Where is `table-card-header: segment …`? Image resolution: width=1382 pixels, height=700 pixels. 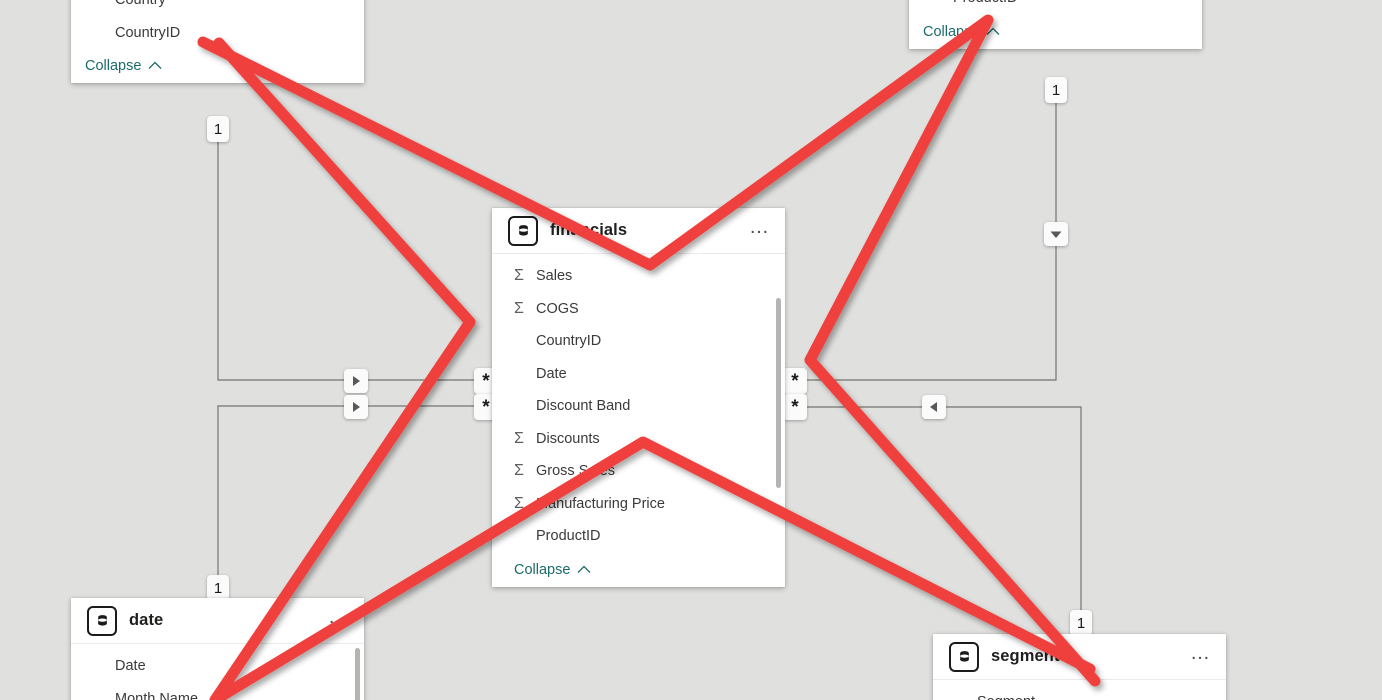
table-card-header: segment … is located at coordinates (1079, 657).